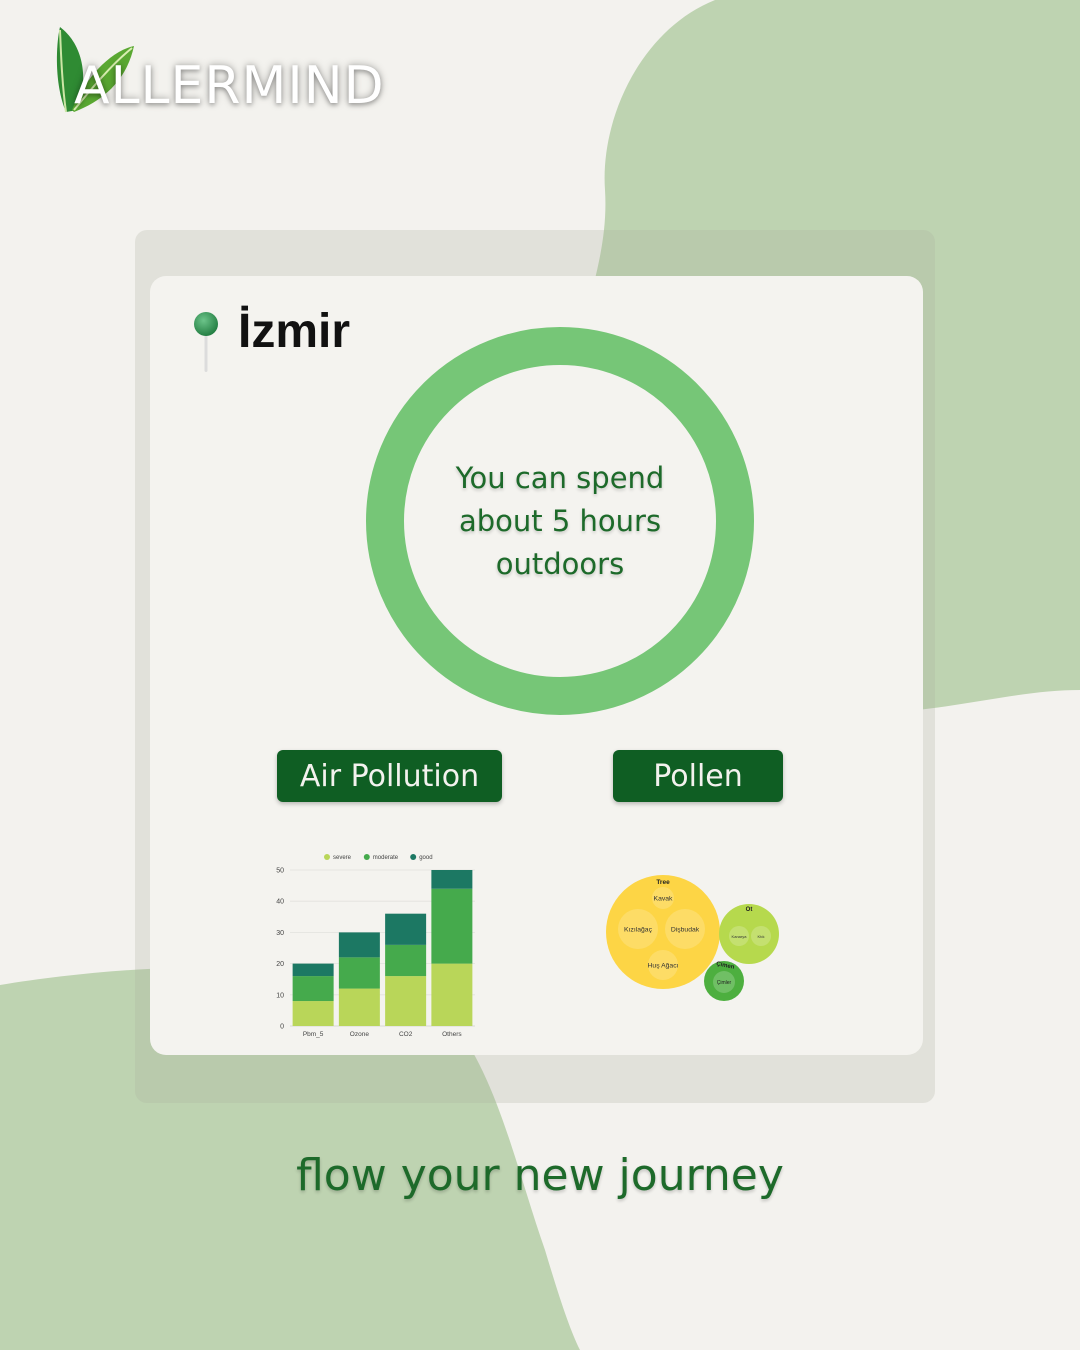 Image resolution: width=1080 pixels, height=1350 pixels. I want to click on legend-label: severe, so click(342, 858).